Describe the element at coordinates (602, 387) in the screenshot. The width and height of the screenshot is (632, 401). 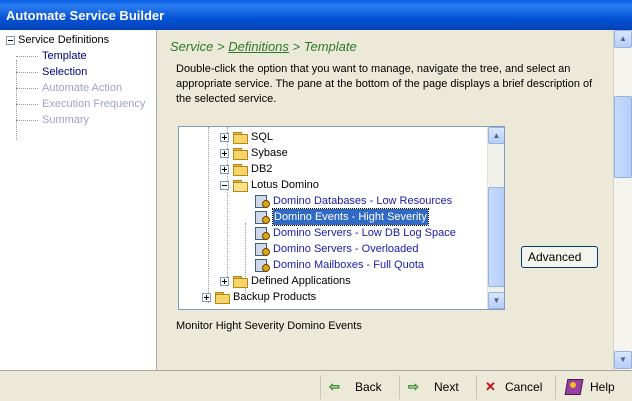
I see `help-label: Help` at that location.